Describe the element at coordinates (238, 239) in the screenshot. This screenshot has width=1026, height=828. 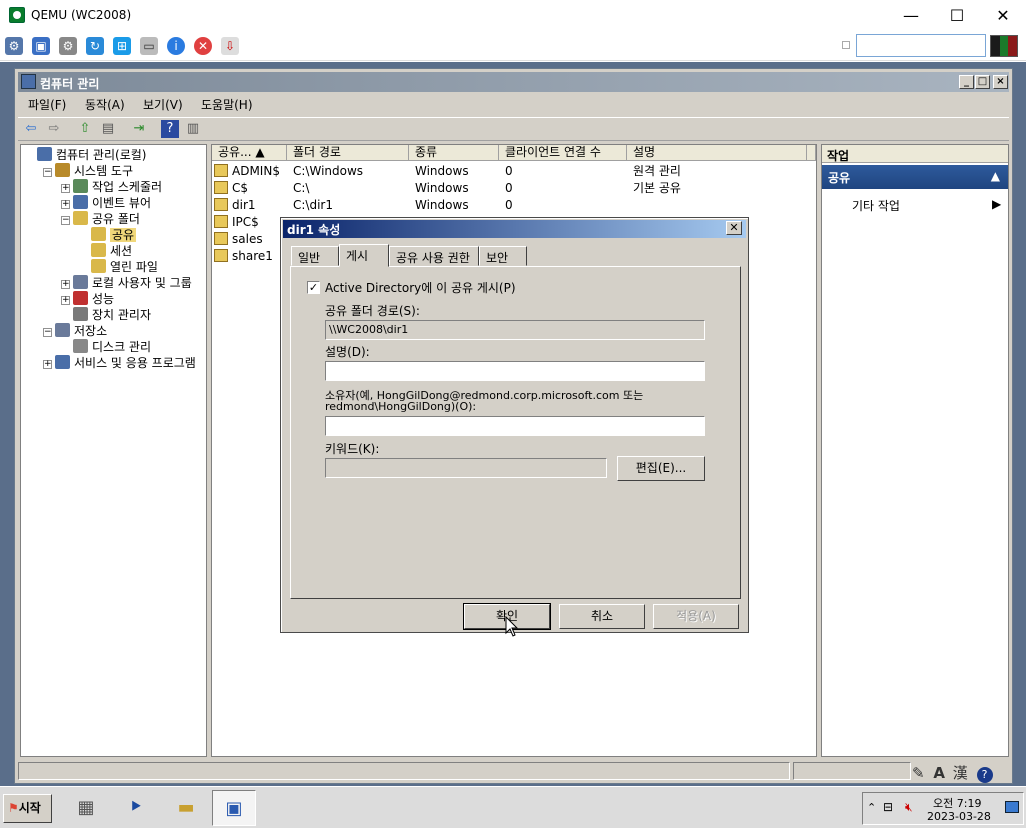
I see `table-row: sales` at that location.